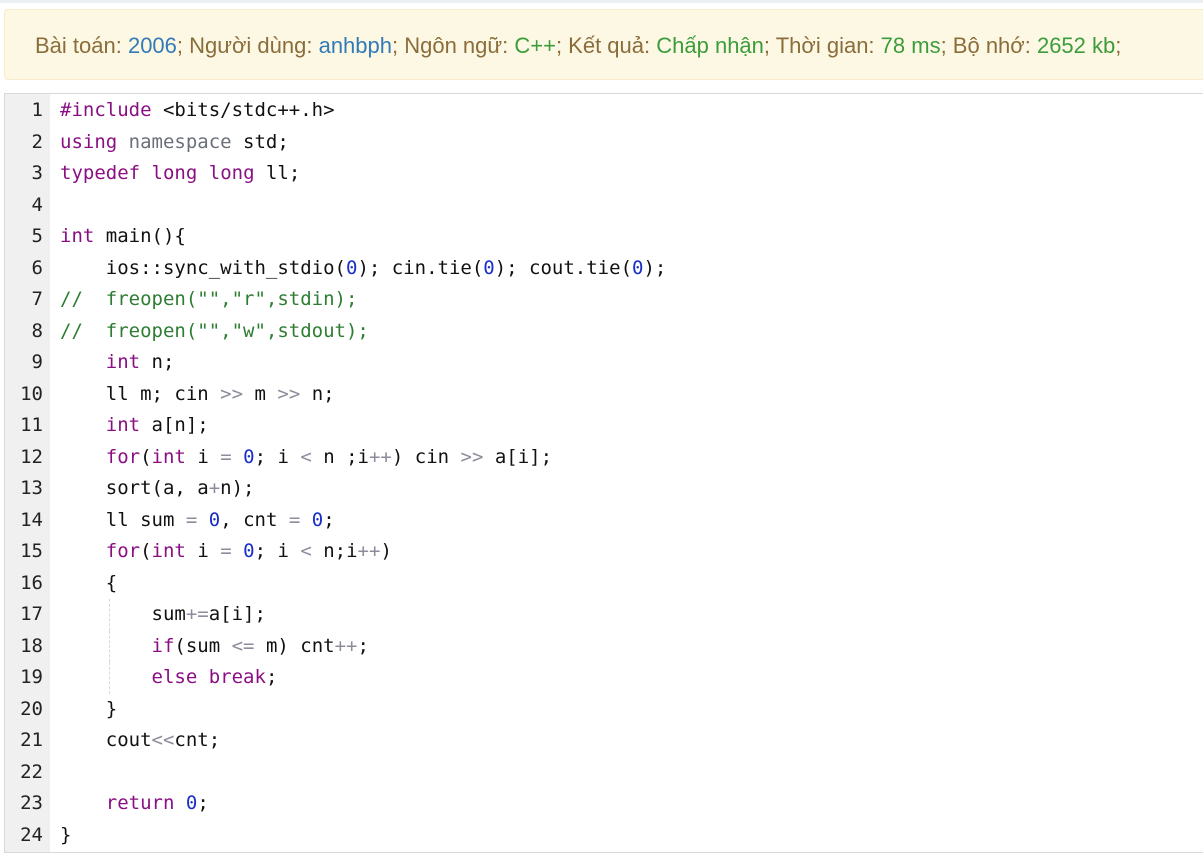 The image size is (1203, 857). I want to click on code-text: ll sum = 0, cnt = 0;, so click(197, 519).